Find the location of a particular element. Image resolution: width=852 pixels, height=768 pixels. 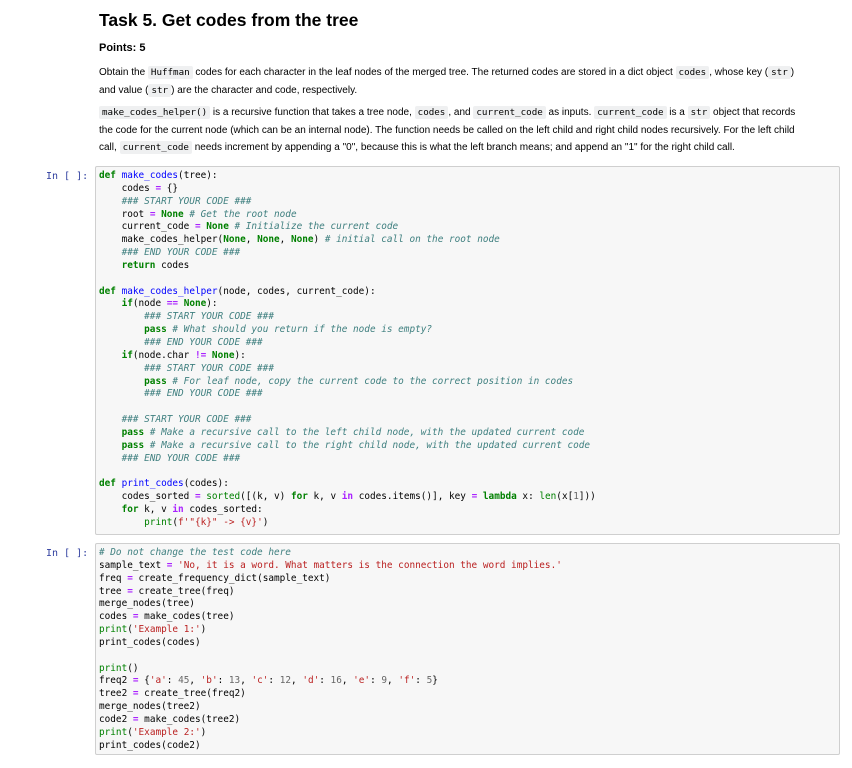

inline-code: make_codes_helper() is located at coordinates (155, 112).